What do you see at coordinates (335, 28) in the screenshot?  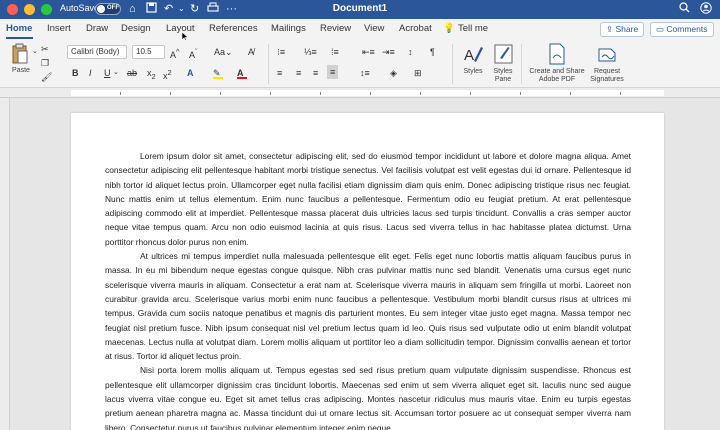 I see `tab-review: Review` at bounding box center [335, 28].